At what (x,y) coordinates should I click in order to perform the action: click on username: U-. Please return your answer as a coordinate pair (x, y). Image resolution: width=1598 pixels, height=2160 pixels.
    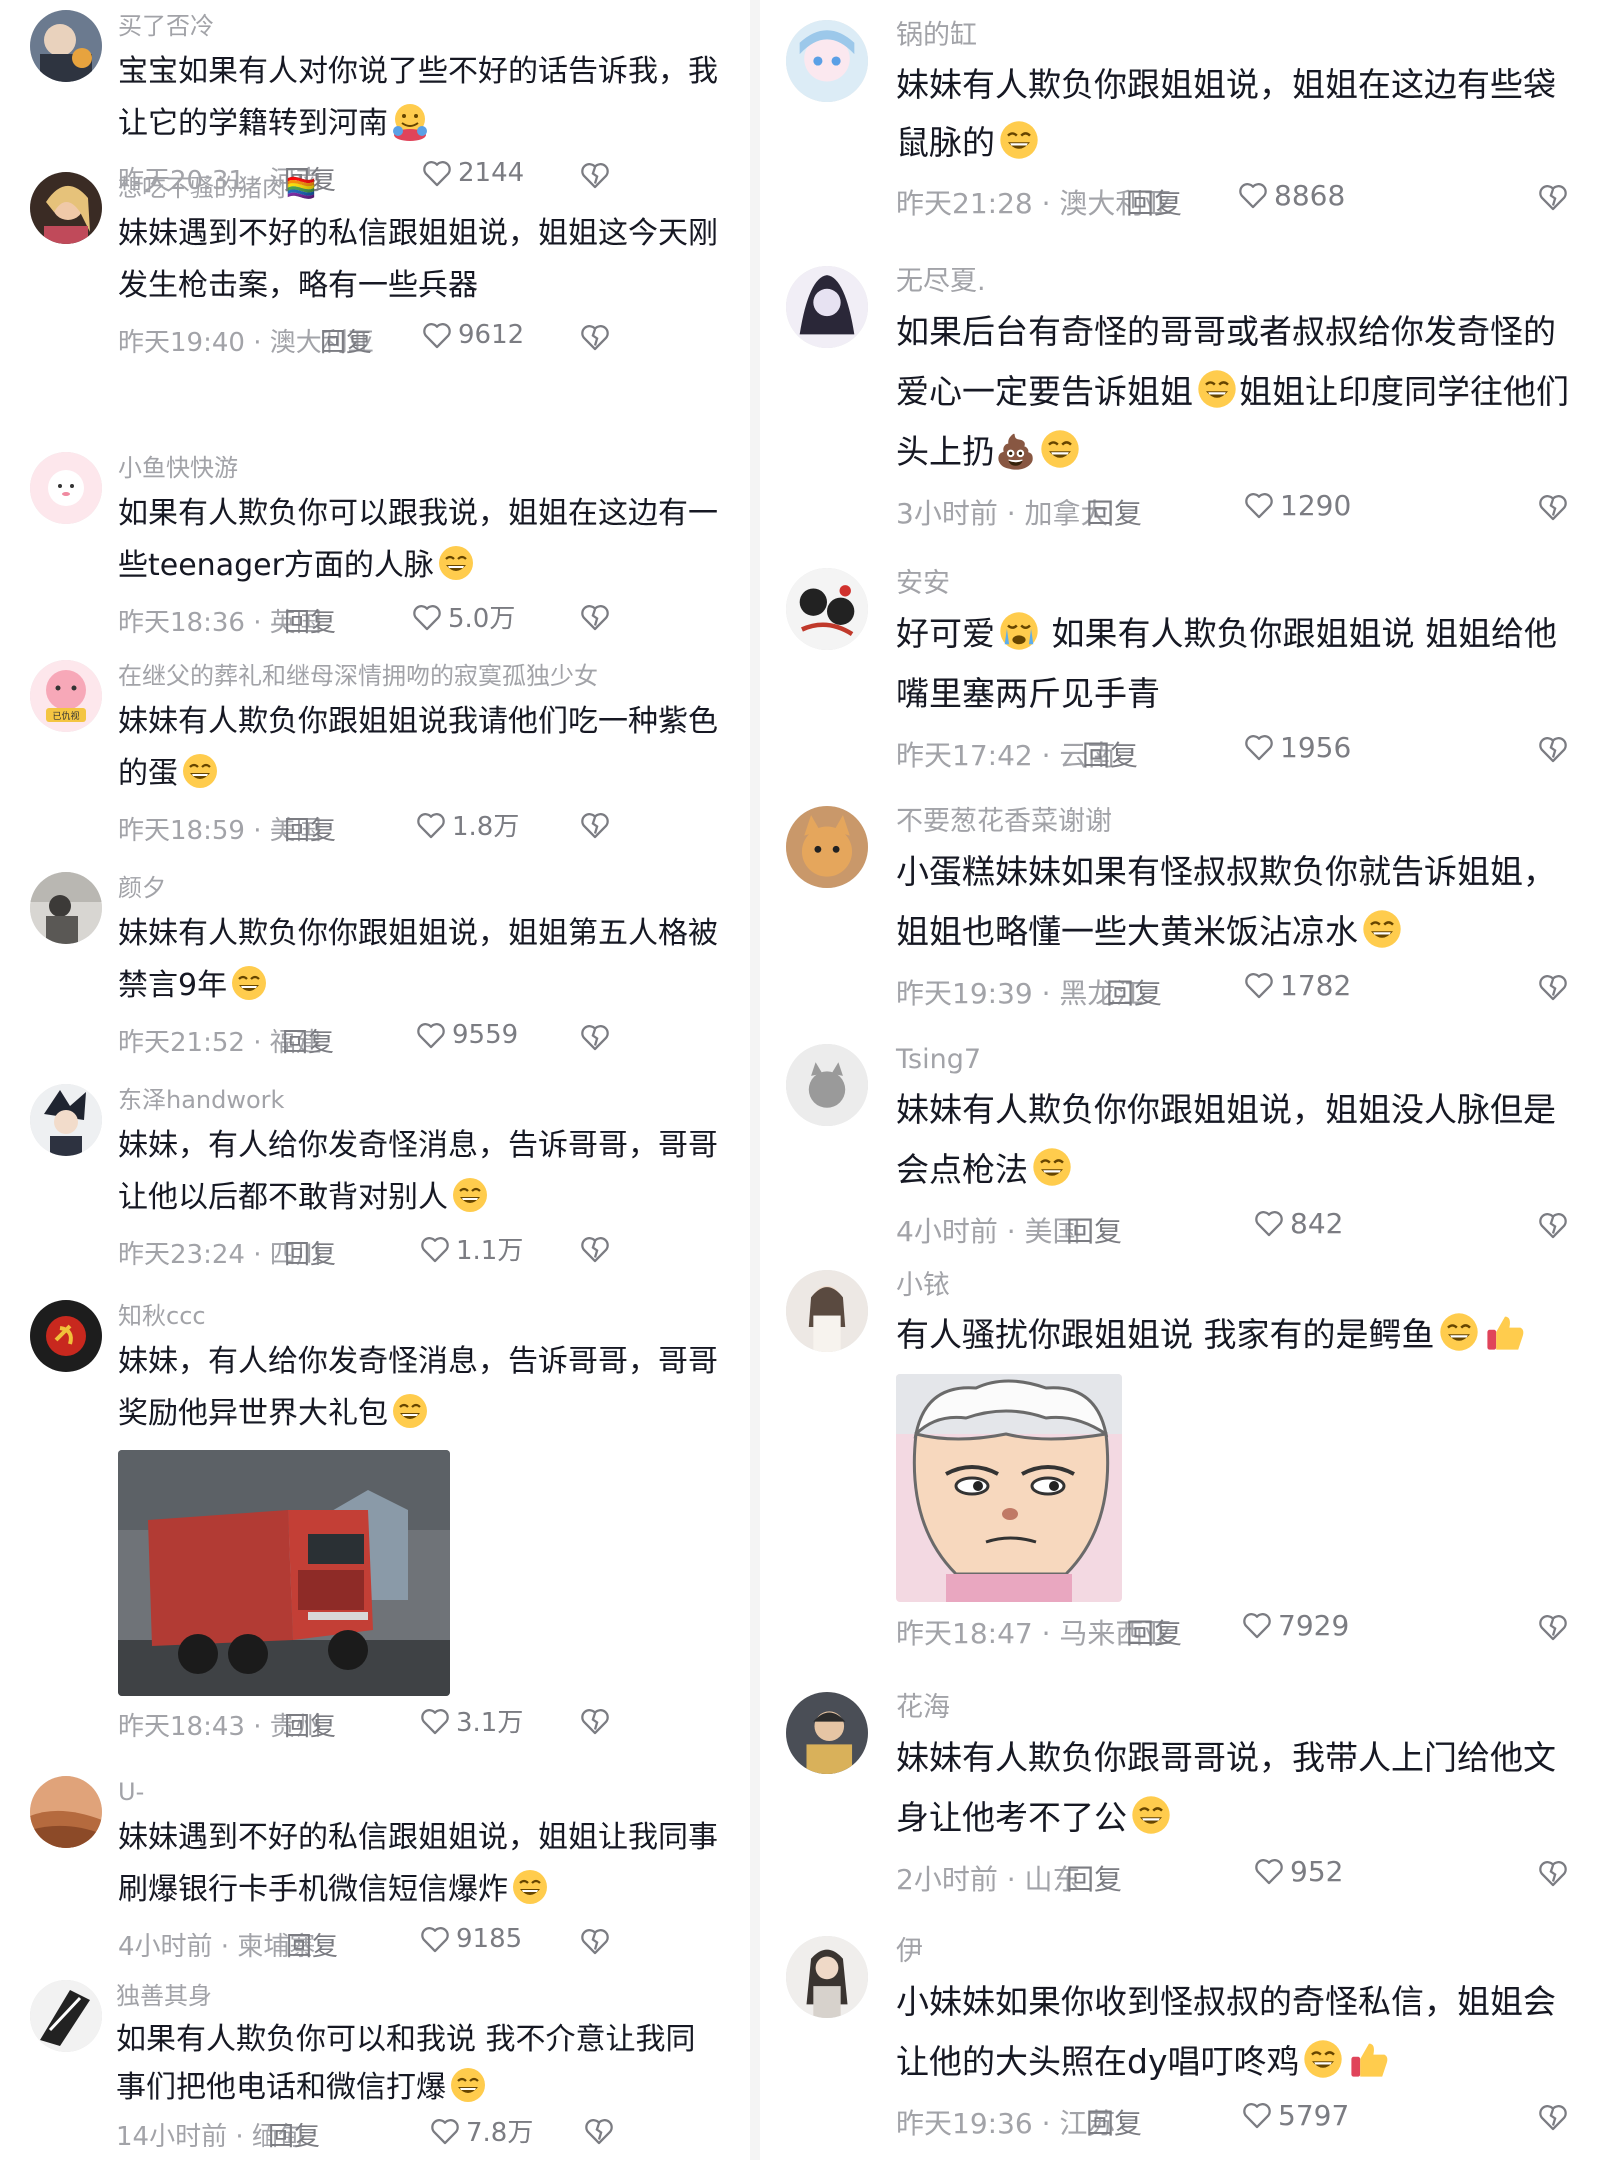
    Looking at the image, I should click on (418, 1792).